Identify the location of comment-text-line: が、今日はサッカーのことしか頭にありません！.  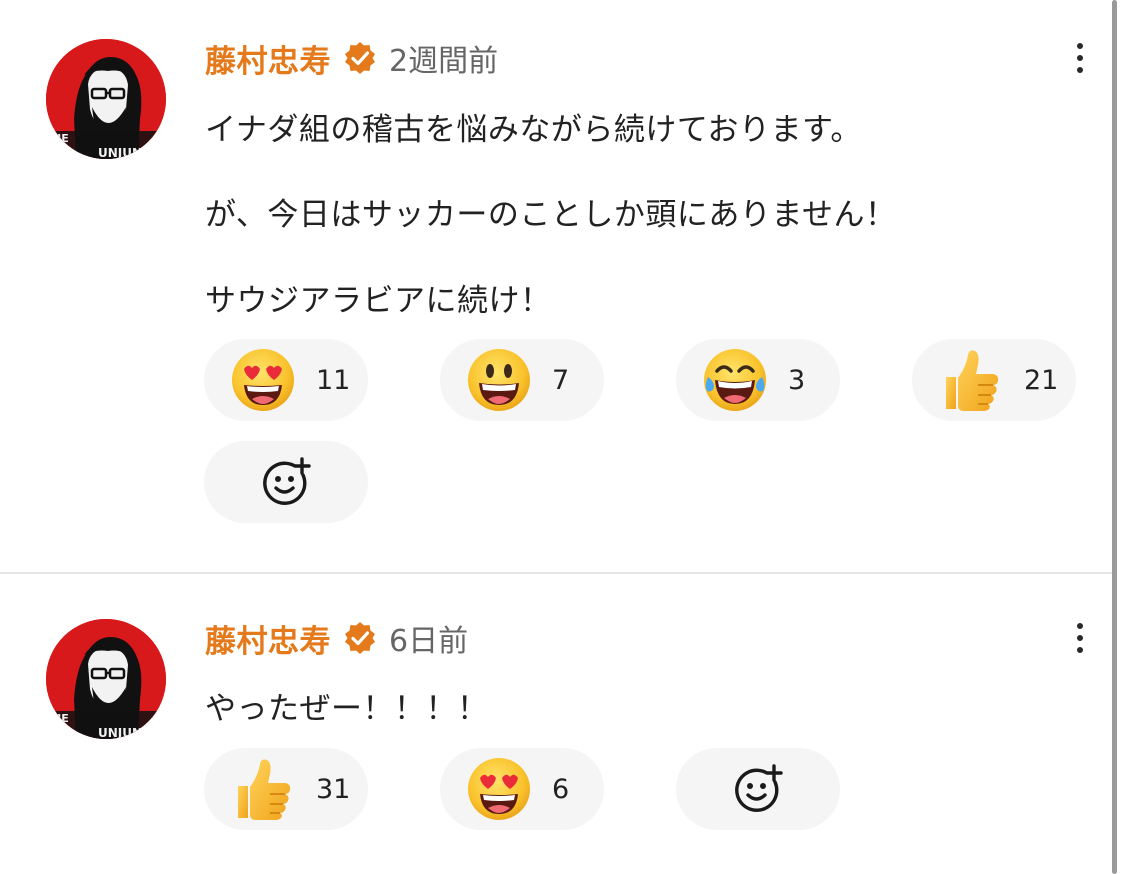
(551, 215).